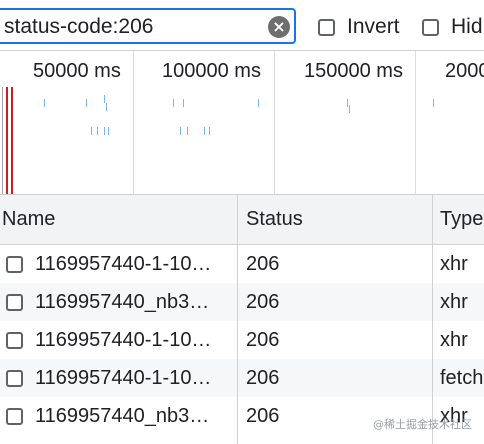 This screenshot has height=444, width=484. I want to click on timeline-tick-label: 2000, so click(464, 71).